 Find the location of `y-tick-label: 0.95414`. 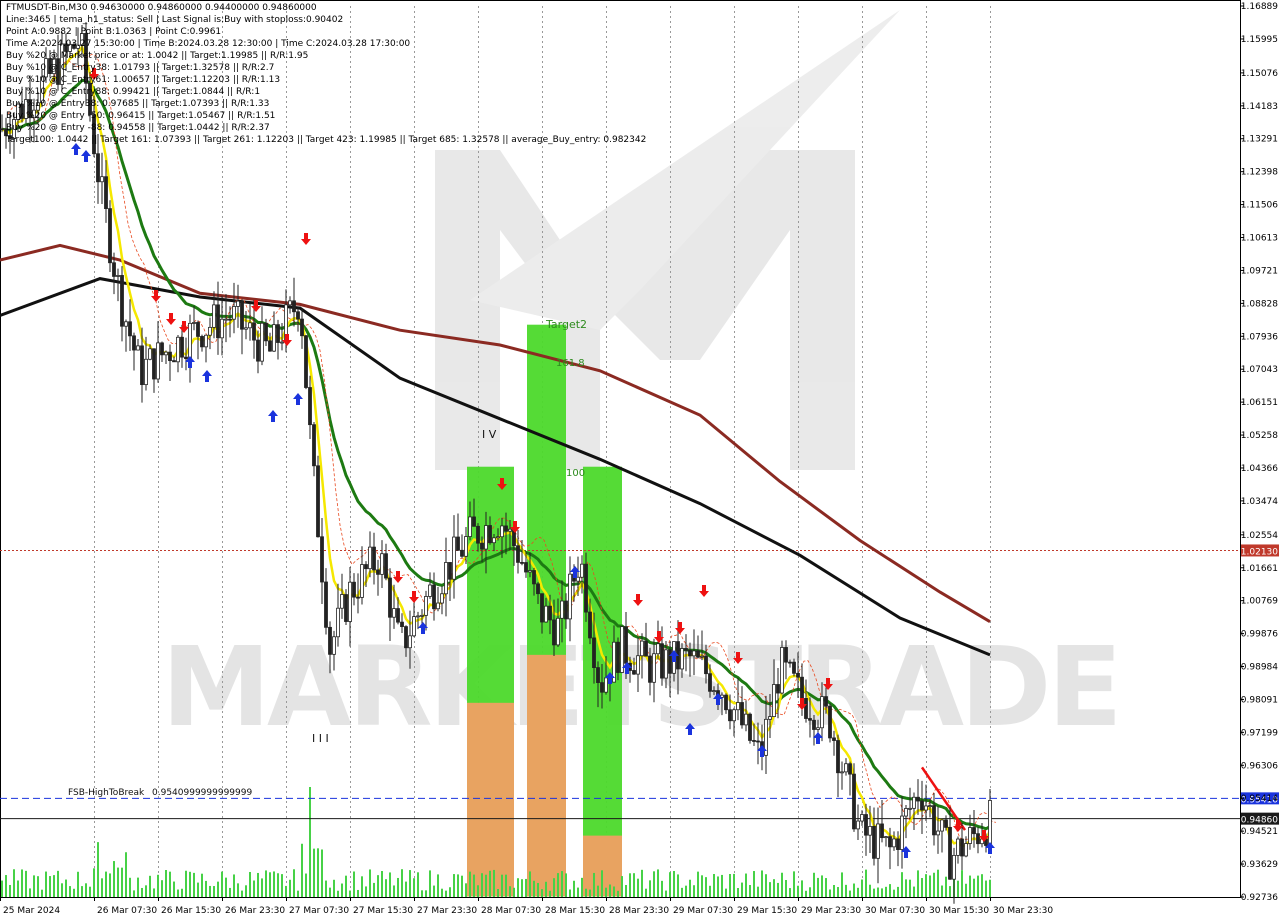

y-tick-label: 0.95414 is located at coordinates (1259, 799).